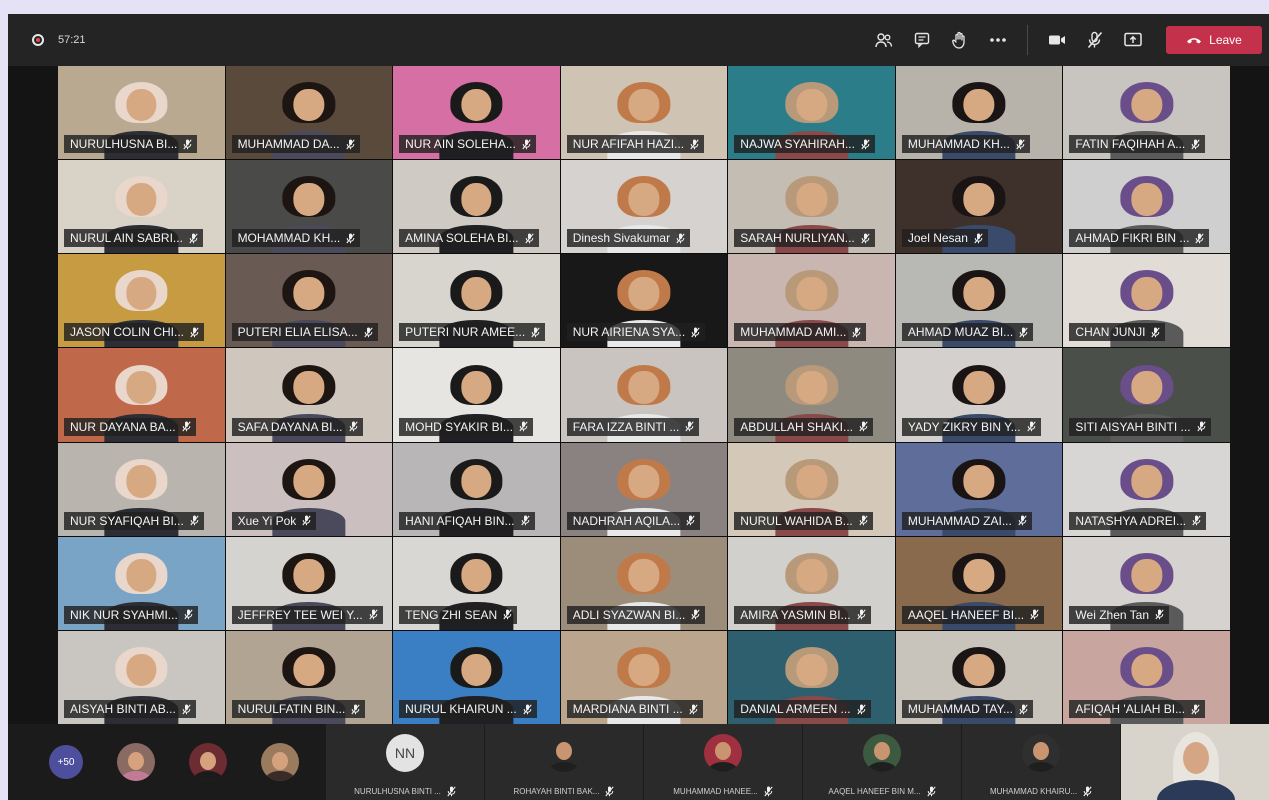  I want to click on participant-video-tile: TENG ZHI SEAN, so click(476, 583).